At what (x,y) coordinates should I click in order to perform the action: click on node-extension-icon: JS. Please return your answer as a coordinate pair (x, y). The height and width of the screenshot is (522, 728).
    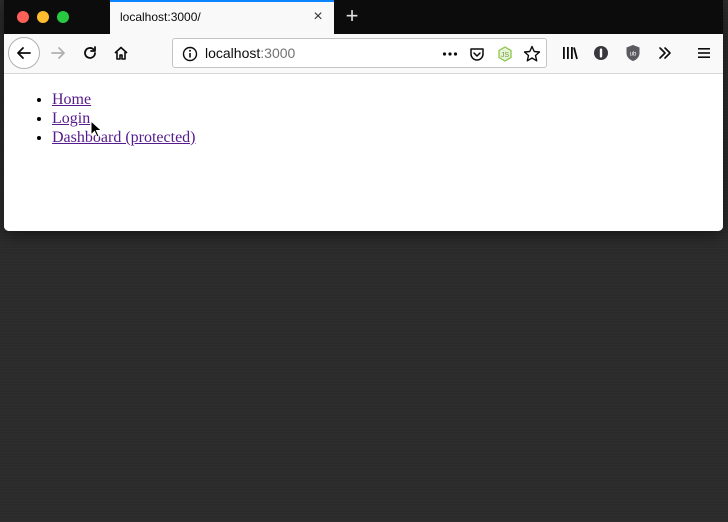
    Looking at the image, I should click on (505, 54).